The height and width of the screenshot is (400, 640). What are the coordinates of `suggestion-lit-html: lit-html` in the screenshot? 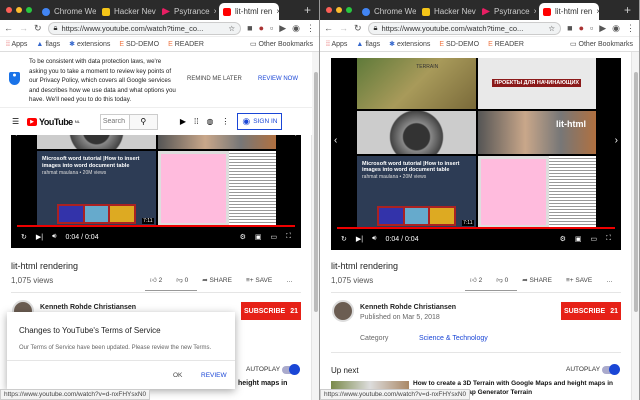 It's located at (536, 132).